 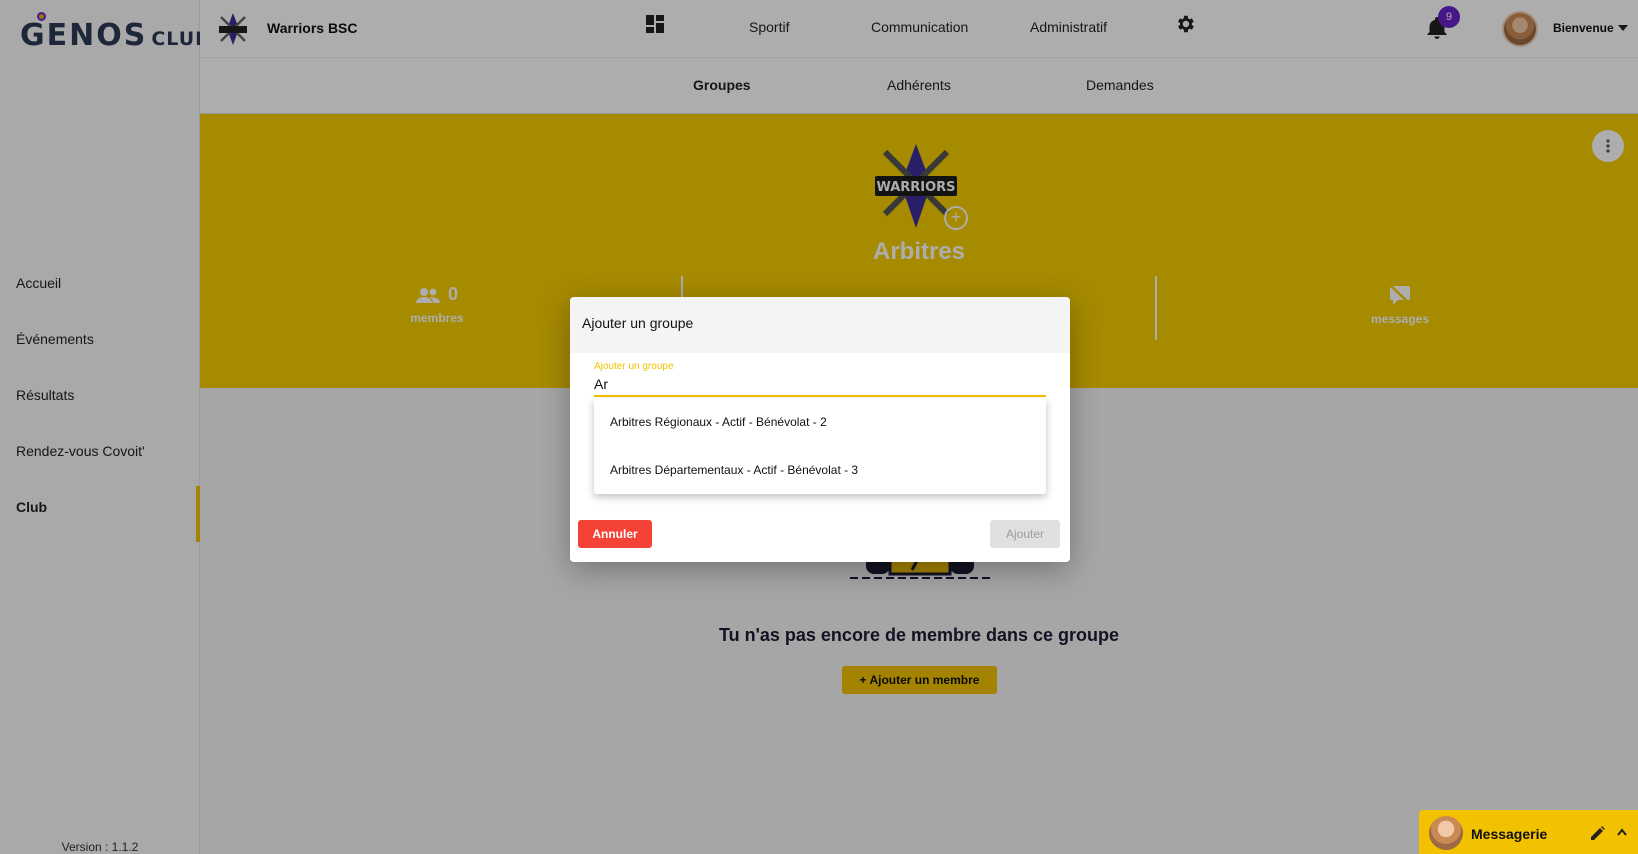 I want to click on cancel-button: Annuler, so click(x=615, y=534).